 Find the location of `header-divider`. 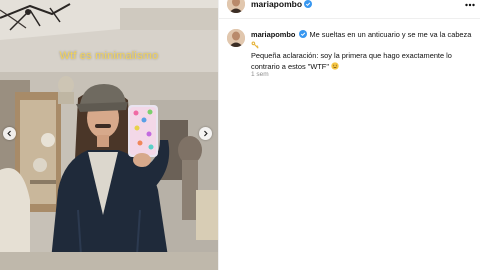

header-divider is located at coordinates (349, 18).